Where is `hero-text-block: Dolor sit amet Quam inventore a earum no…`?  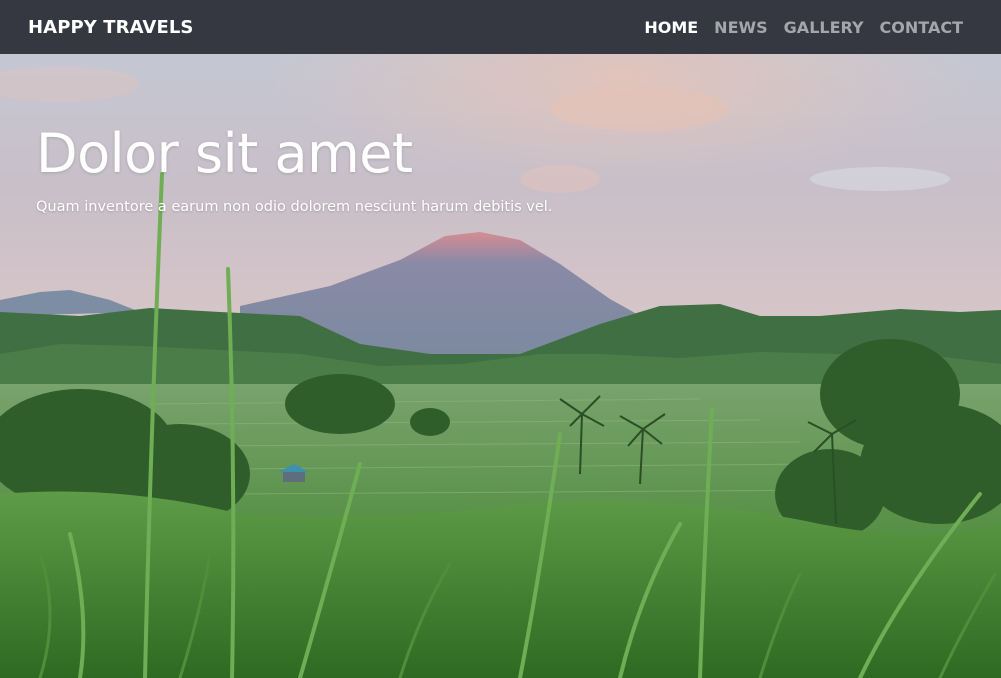 hero-text-block: Dolor sit amet Quam inventore a earum no… is located at coordinates (294, 168).